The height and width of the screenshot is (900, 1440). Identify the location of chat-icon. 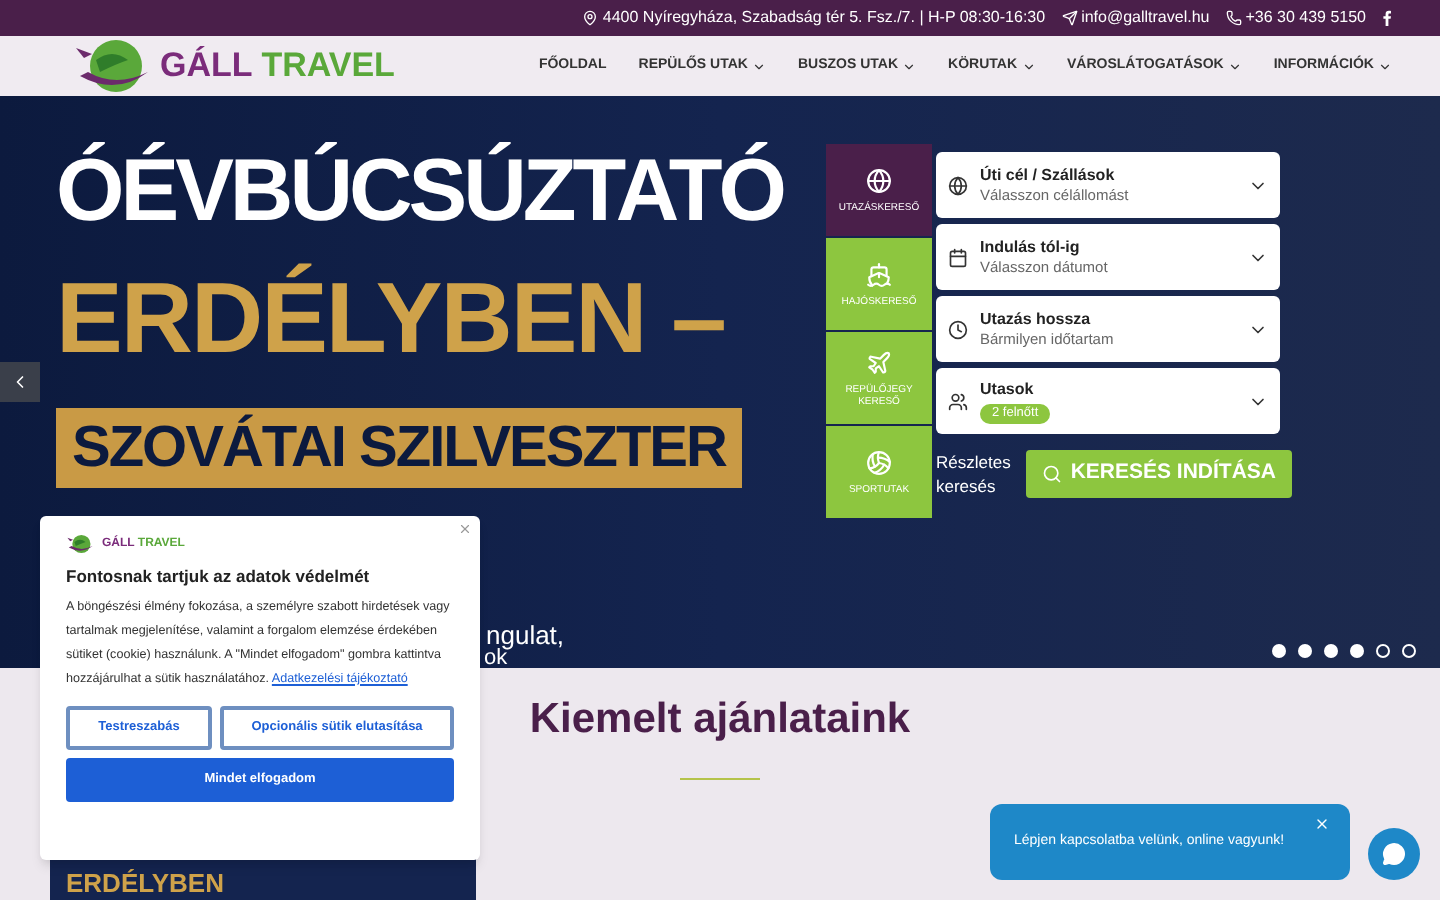
(1394, 854).